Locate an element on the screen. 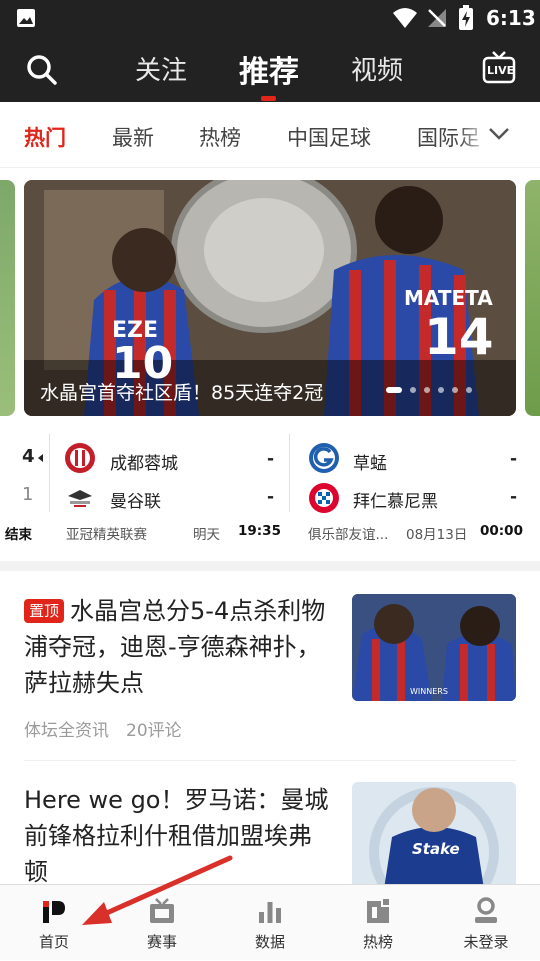 This screenshot has width=540, height=961. top-navigation: 关注 推荐 视频 LIVE is located at coordinates (270, 69).